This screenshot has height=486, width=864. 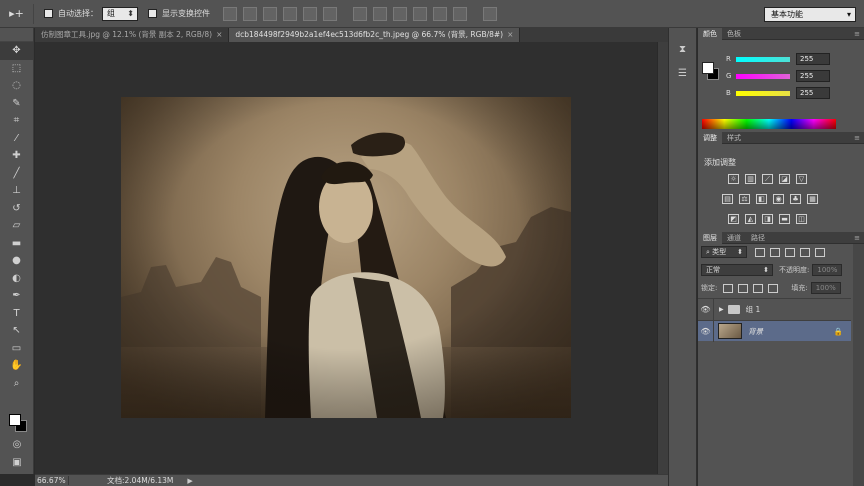 I want to click on lock-image-icon, so click(x=743, y=288).